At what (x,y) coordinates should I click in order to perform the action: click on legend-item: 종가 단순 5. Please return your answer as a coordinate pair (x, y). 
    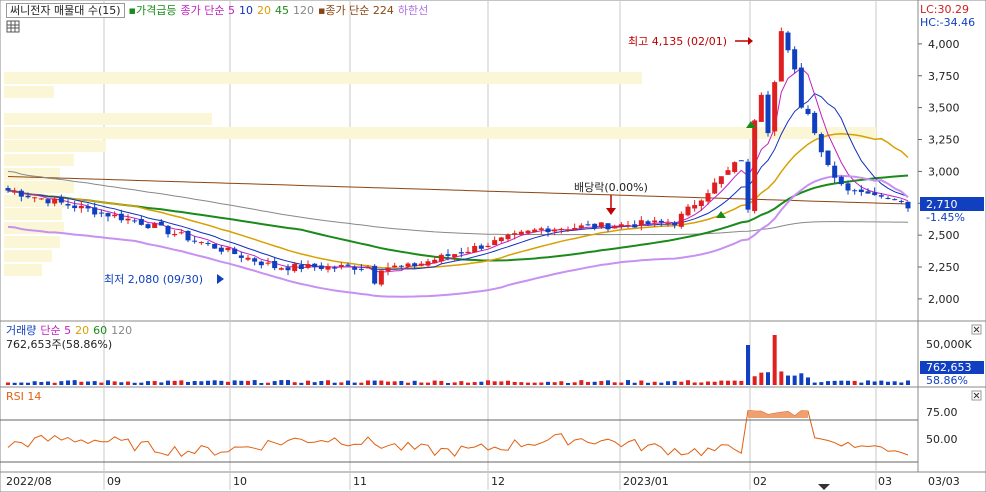
    Looking at the image, I should click on (207, 10).